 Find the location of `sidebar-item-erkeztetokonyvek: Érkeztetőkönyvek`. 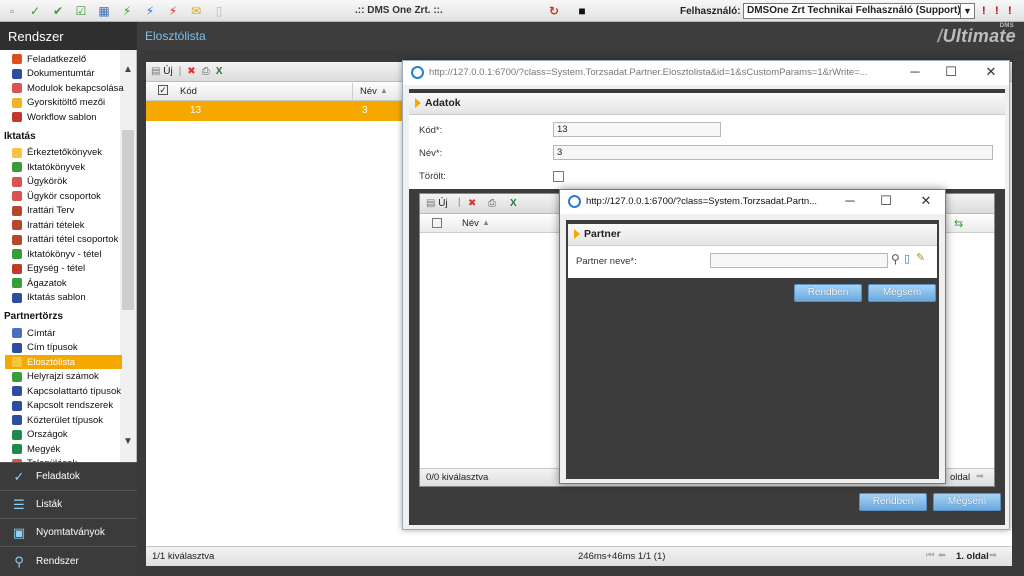

sidebar-item-erkeztetokonyvek: Érkeztetőkönyvek is located at coordinates (67, 153).